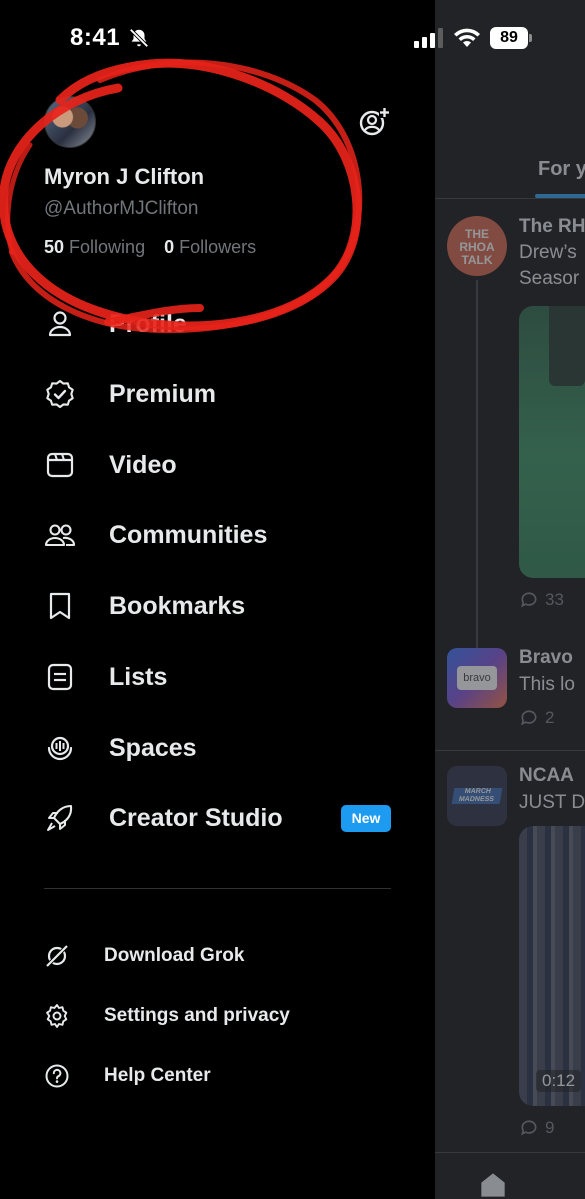  Describe the element at coordinates (541, 600) in the screenshot. I see `reply-button: 33` at that location.